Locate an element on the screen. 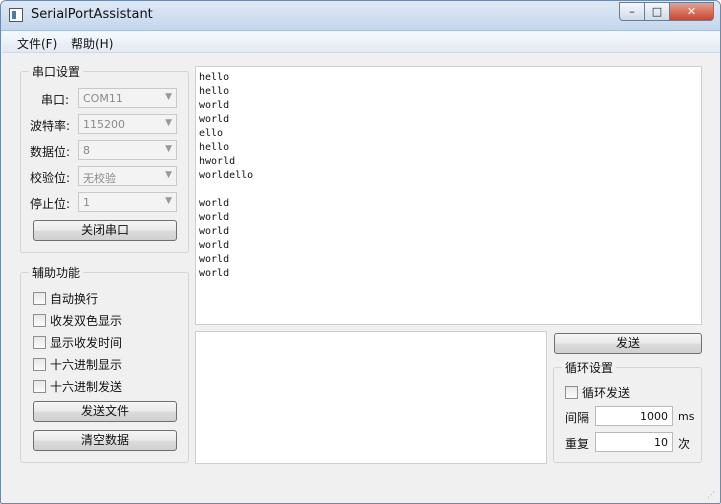 The image size is (721, 504). port-label: 串口: is located at coordinates (55, 100).